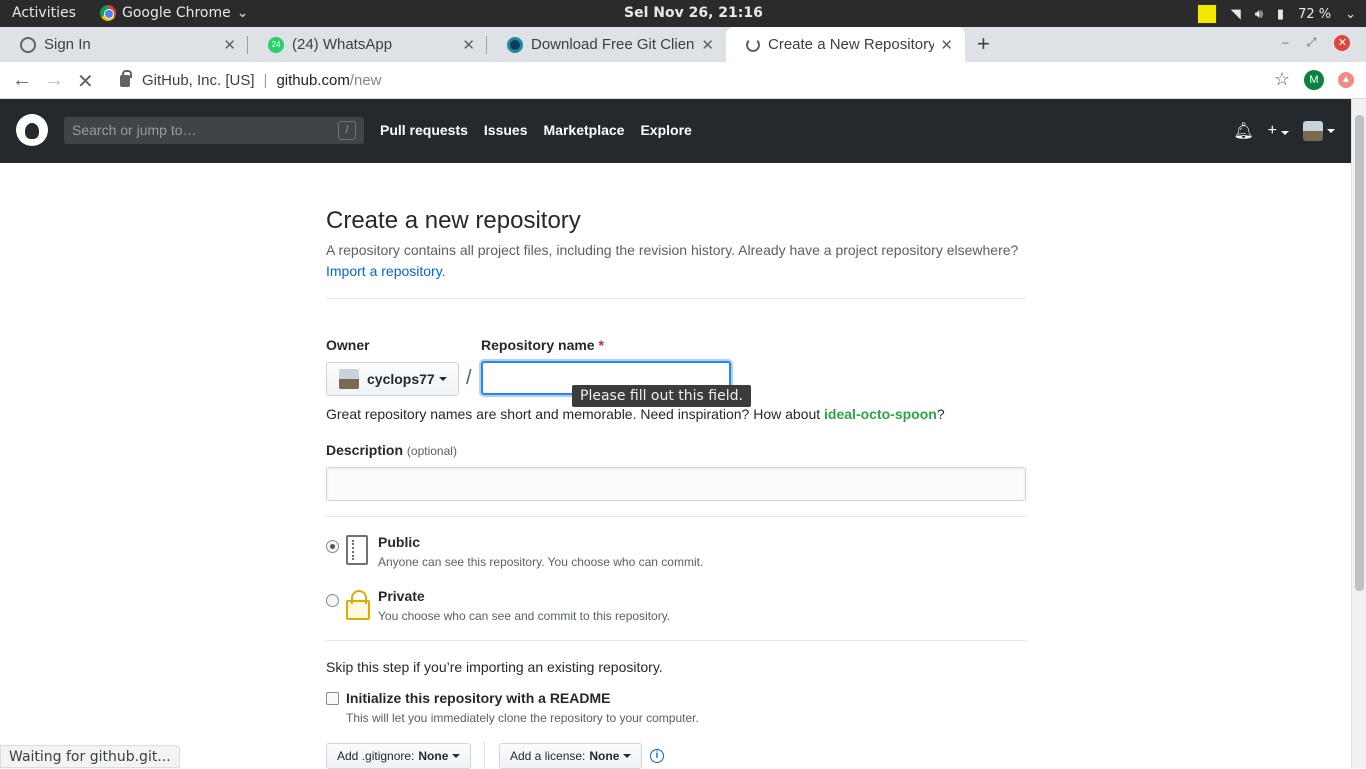 This screenshot has height=769, width=1366. What do you see at coordinates (1278, 131) in the screenshot?
I see `create-new-menu: +` at bounding box center [1278, 131].